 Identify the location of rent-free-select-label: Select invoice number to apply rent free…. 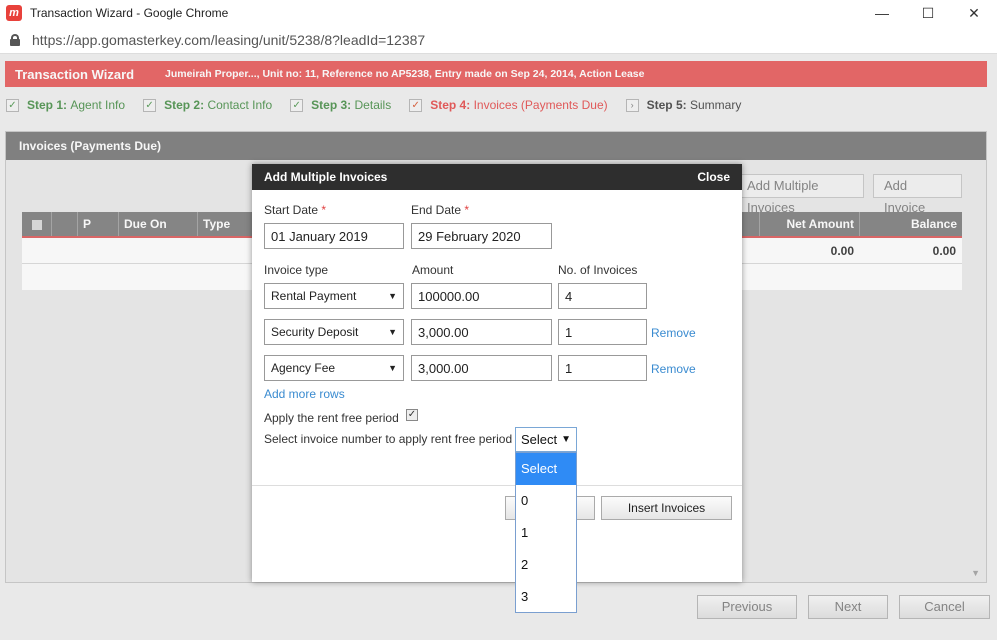
(388, 439).